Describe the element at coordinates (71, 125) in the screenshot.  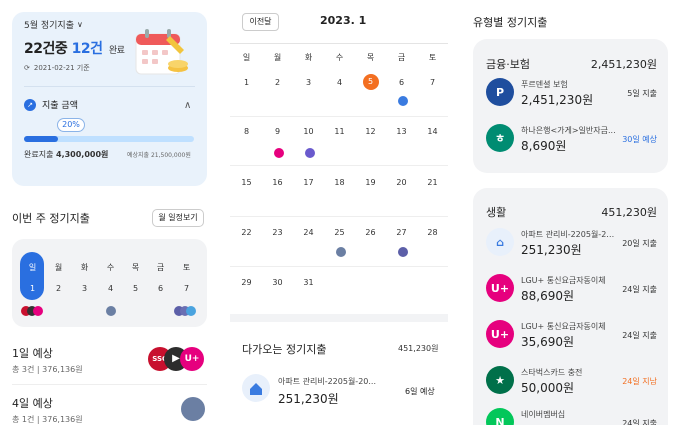
I see `progress-percent-bubble: 20%` at that location.